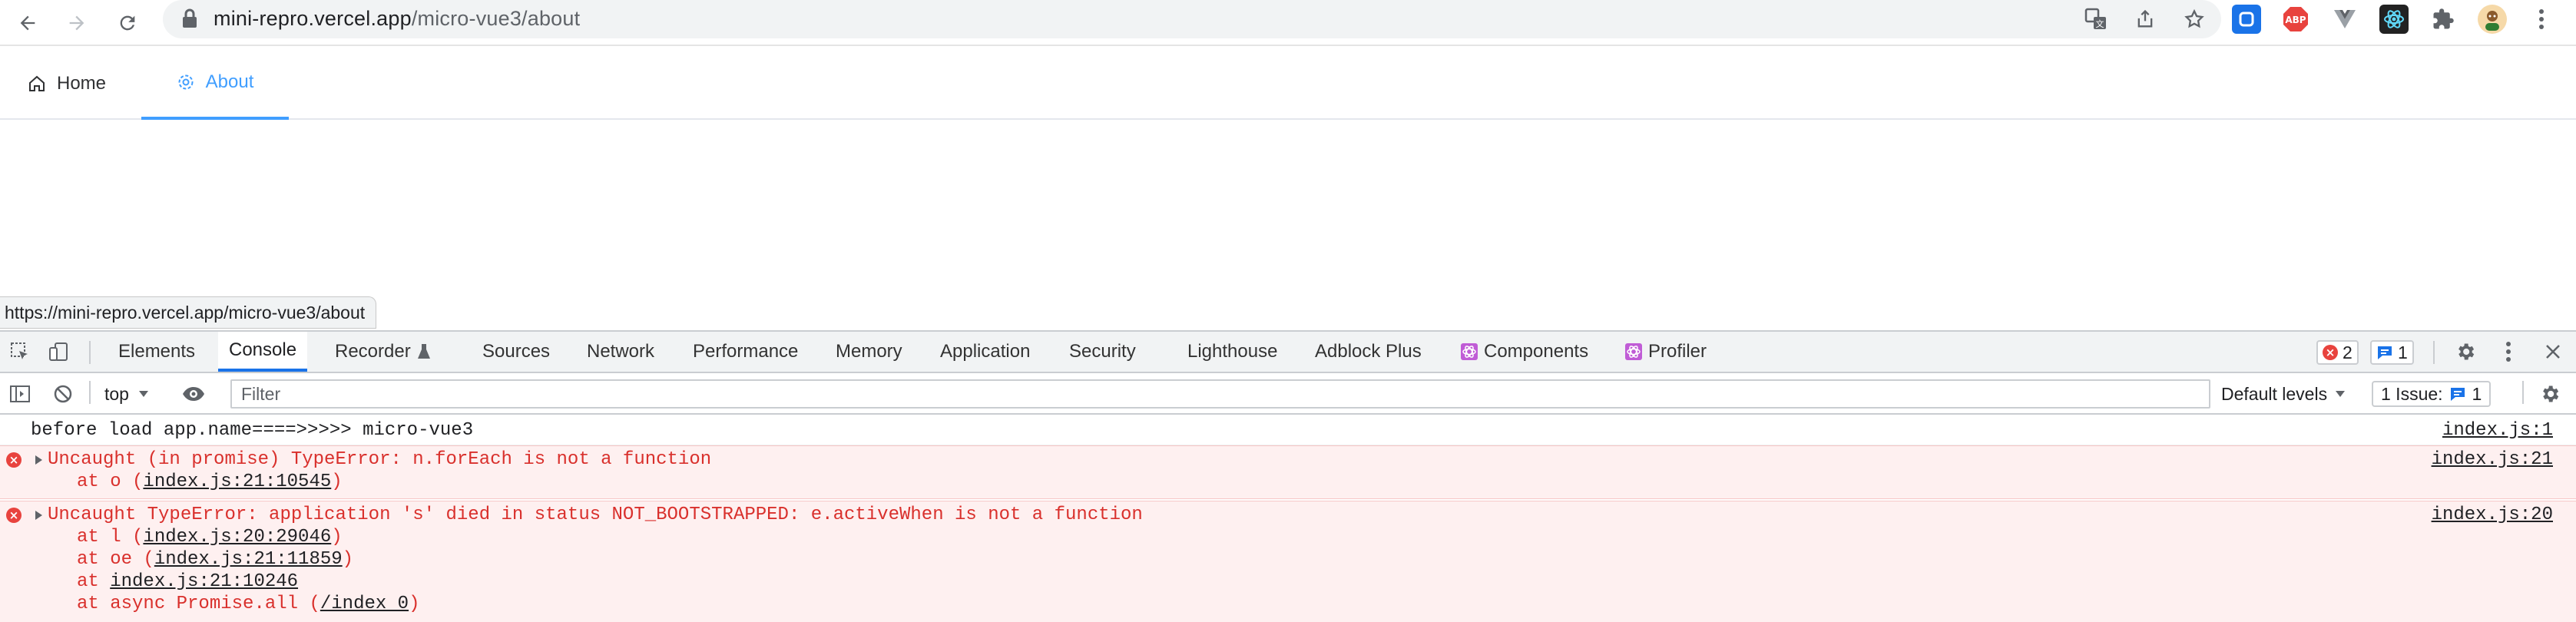 The width and height of the screenshot is (2576, 622). Describe the element at coordinates (2492, 515) in the screenshot. I see `error-source-link: index.js:20` at that location.